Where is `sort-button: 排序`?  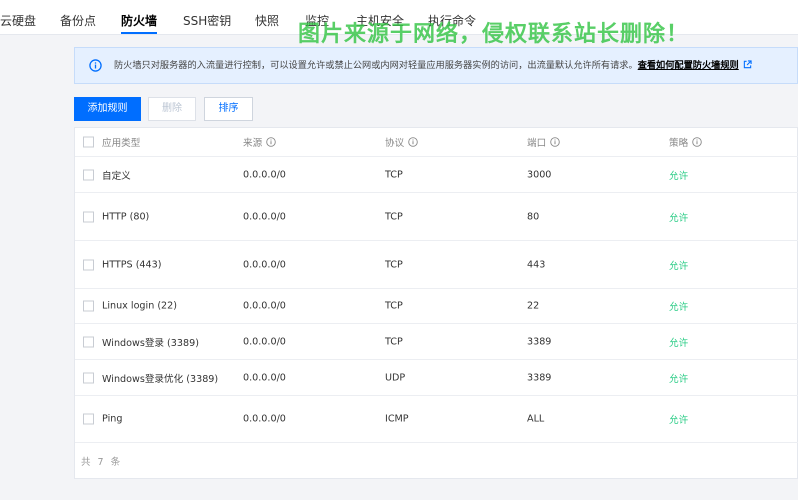 sort-button: 排序 is located at coordinates (228, 109).